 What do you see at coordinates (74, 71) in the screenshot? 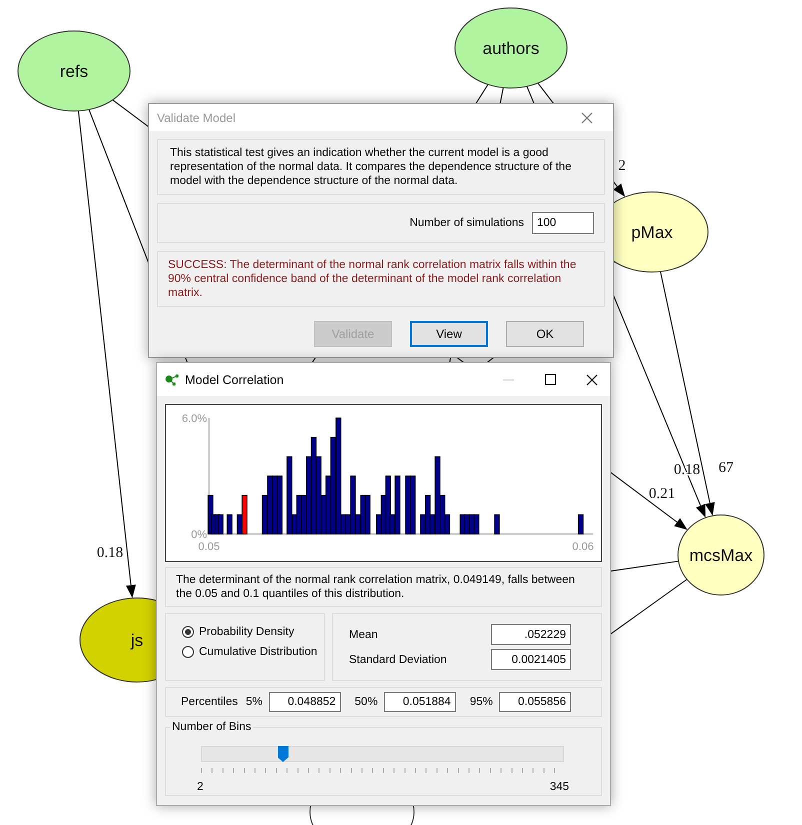
I see `node-label: refs` at bounding box center [74, 71].